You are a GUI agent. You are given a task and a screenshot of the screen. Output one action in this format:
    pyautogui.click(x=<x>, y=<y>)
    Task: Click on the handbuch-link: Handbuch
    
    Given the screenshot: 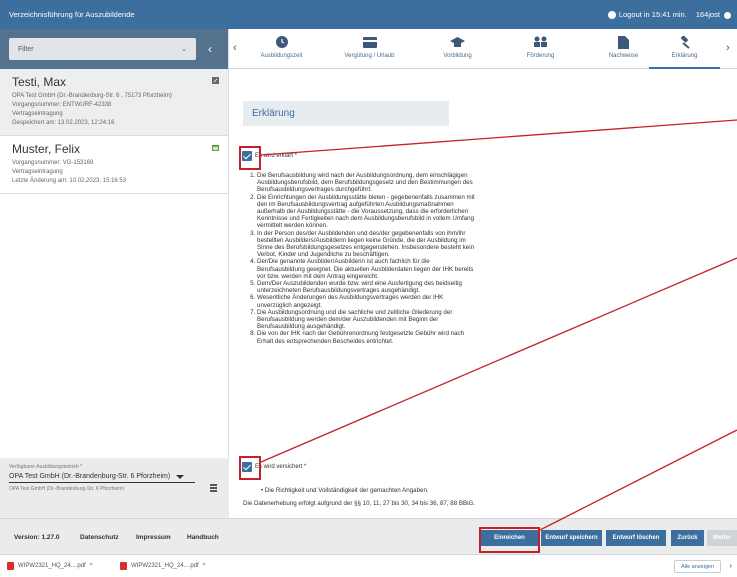 What is the action you would take?
    pyautogui.click(x=203, y=537)
    